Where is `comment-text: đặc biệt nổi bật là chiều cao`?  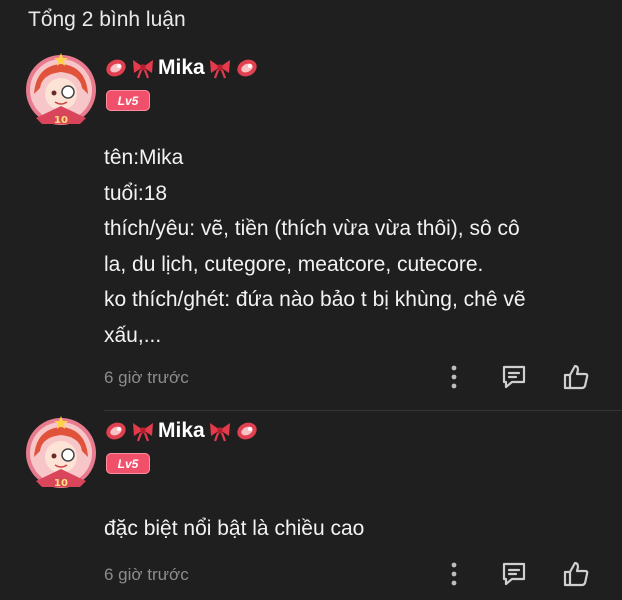 comment-text: đặc biệt nổi bật là chiều cao is located at coordinates (354, 529).